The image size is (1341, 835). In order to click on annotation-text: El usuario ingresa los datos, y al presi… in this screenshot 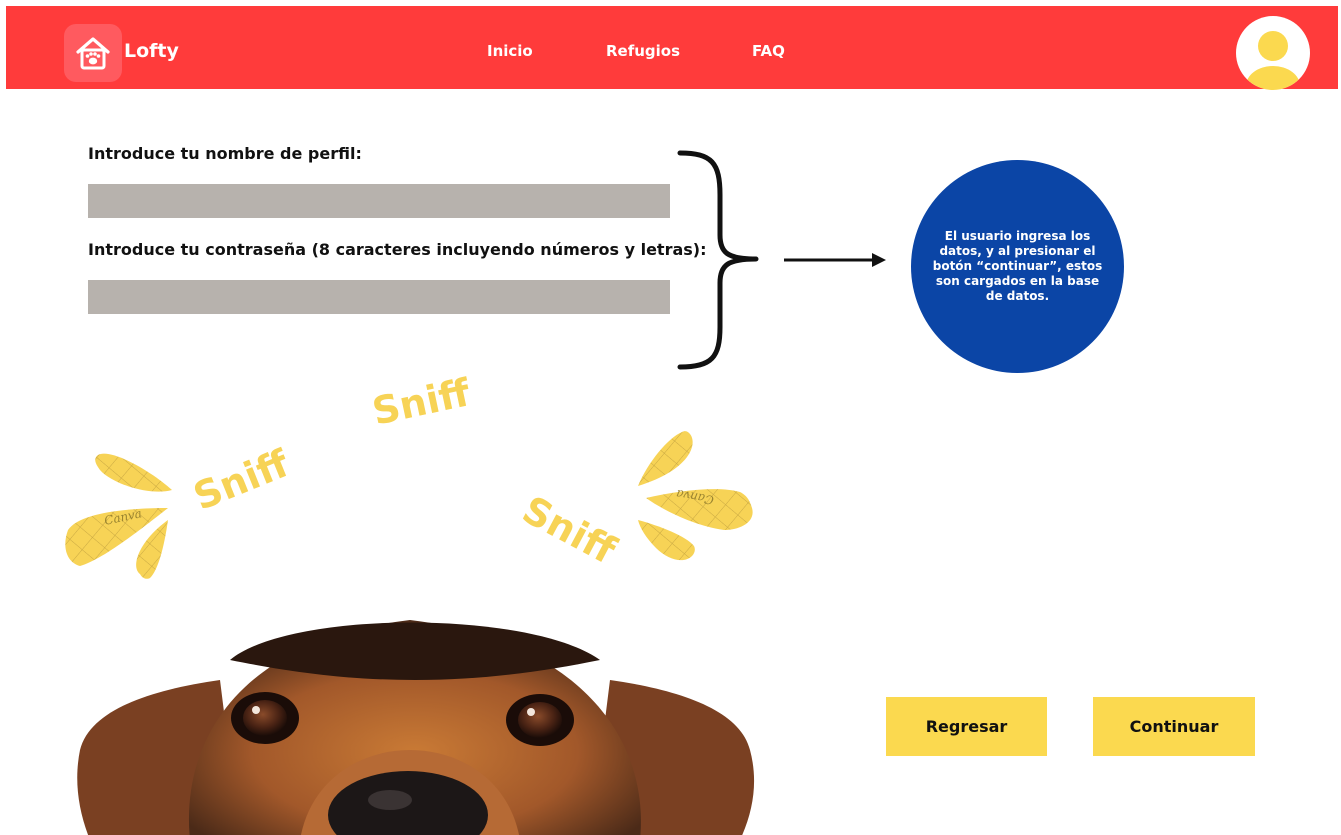, I will do `click(1017, 266)`.